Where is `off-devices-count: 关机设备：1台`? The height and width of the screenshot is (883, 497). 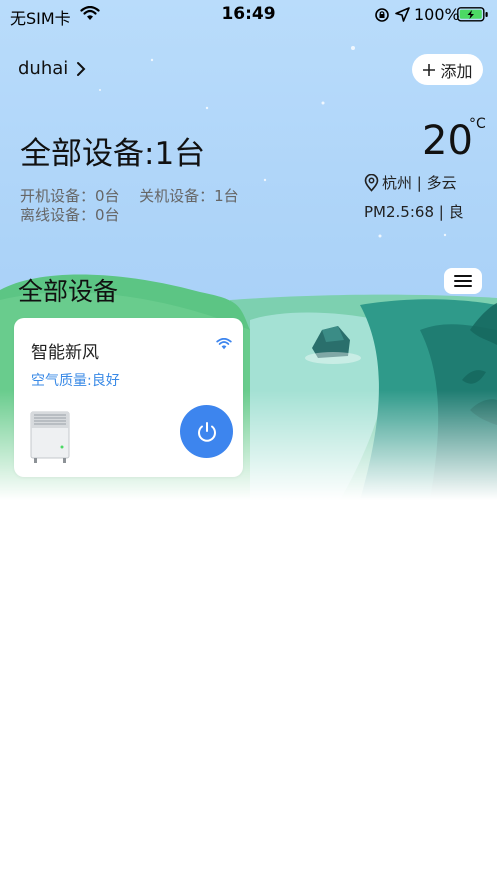 off-devices-count: 关机设备：1台 is located at coordinates (189, 196).